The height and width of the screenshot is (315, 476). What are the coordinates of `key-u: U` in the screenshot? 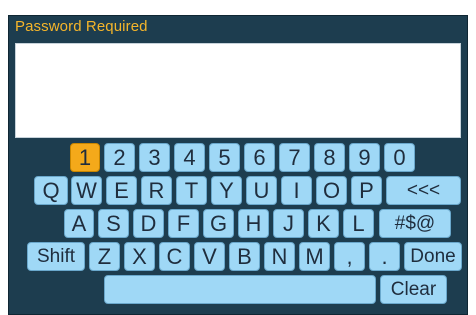 It's located at (261, 190).